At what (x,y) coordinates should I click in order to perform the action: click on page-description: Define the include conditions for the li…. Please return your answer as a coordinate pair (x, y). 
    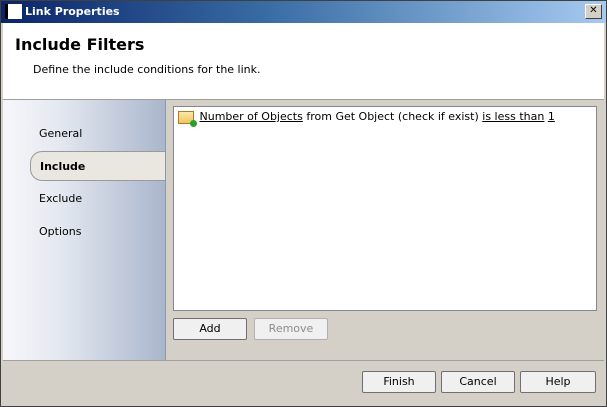
    Looking at the image, I should click on (147, 69).